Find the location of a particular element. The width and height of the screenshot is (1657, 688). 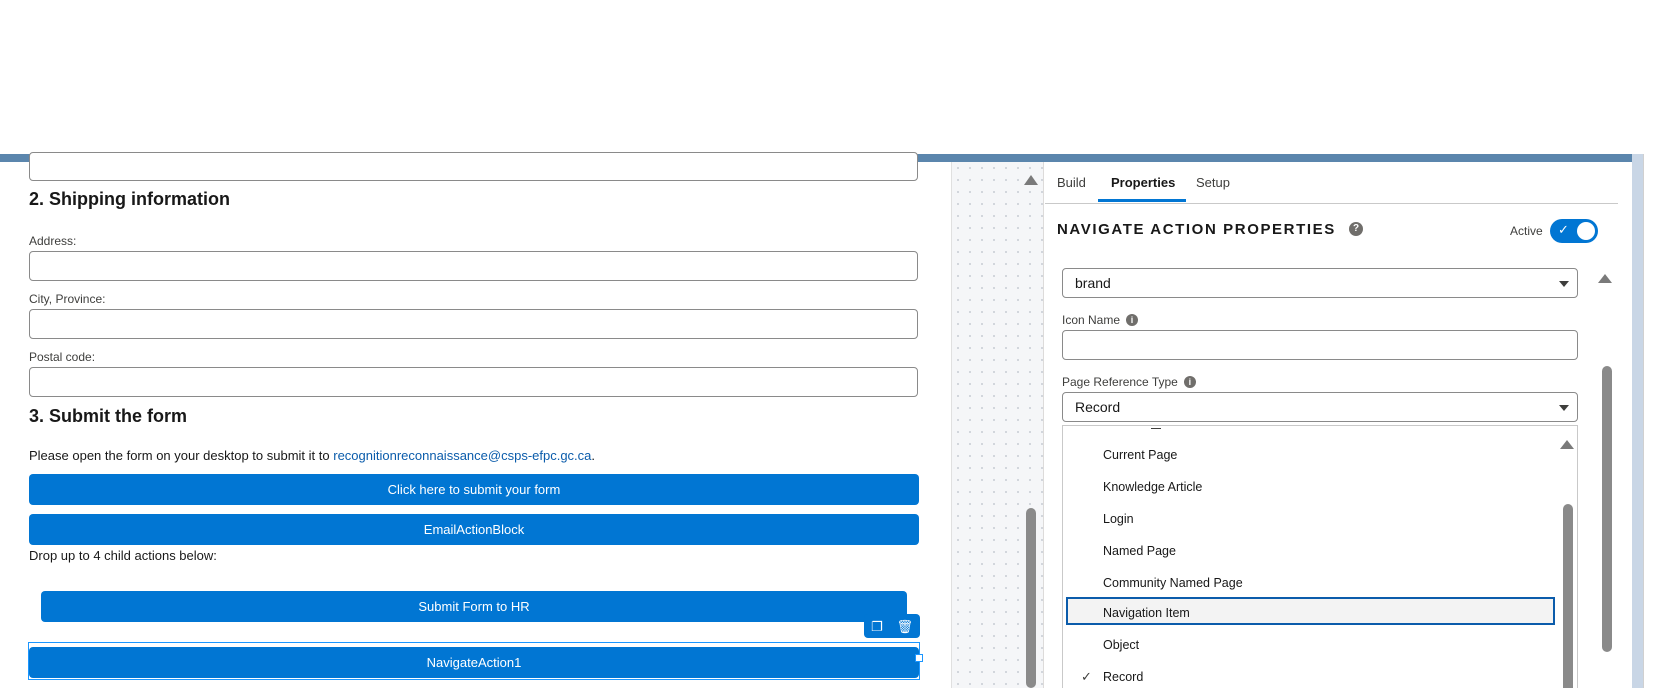

dropdown-option-knowledge-article: Knowledge Article is located at coordinates (1152, 487).